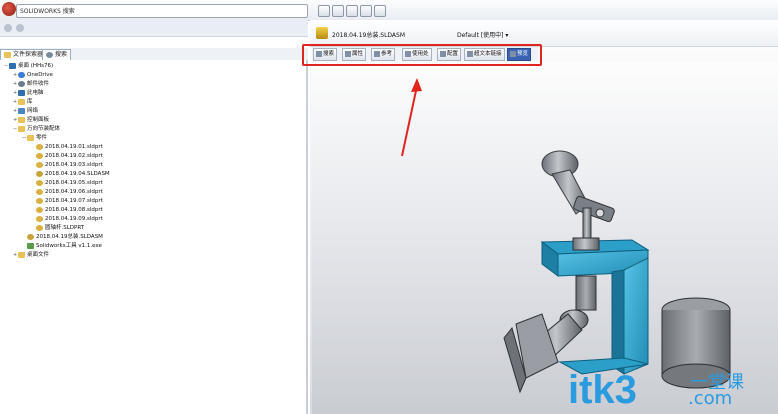  I want to click on tree-item: 2018.04.19.02.sldprt, so click(67, 156).